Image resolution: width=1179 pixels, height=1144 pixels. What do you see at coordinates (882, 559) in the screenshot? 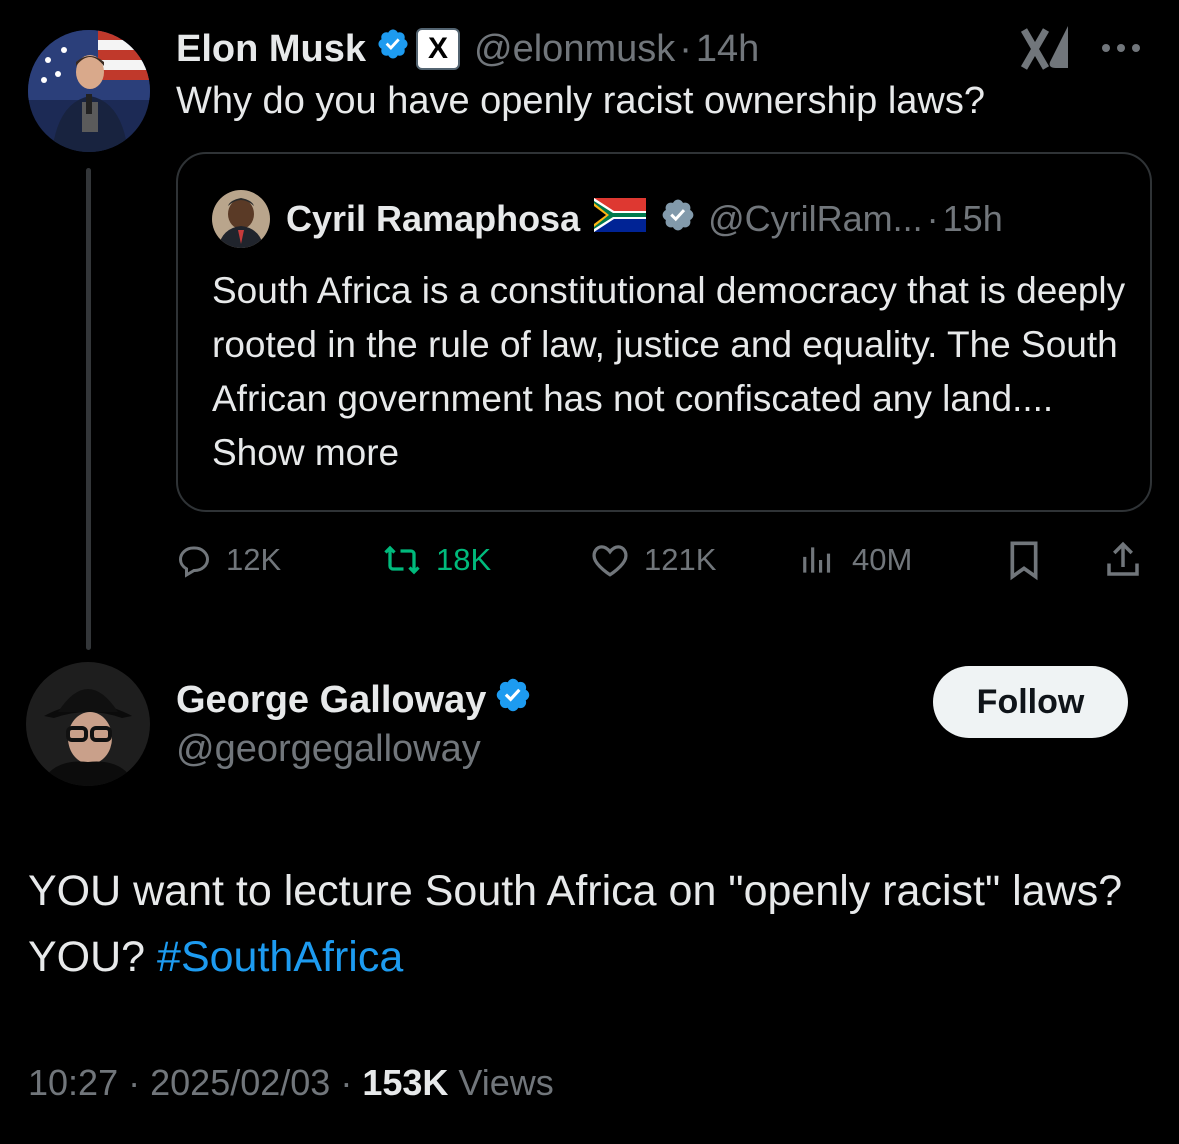
I see `views-count: 40M` at bounding box center [882, 559].